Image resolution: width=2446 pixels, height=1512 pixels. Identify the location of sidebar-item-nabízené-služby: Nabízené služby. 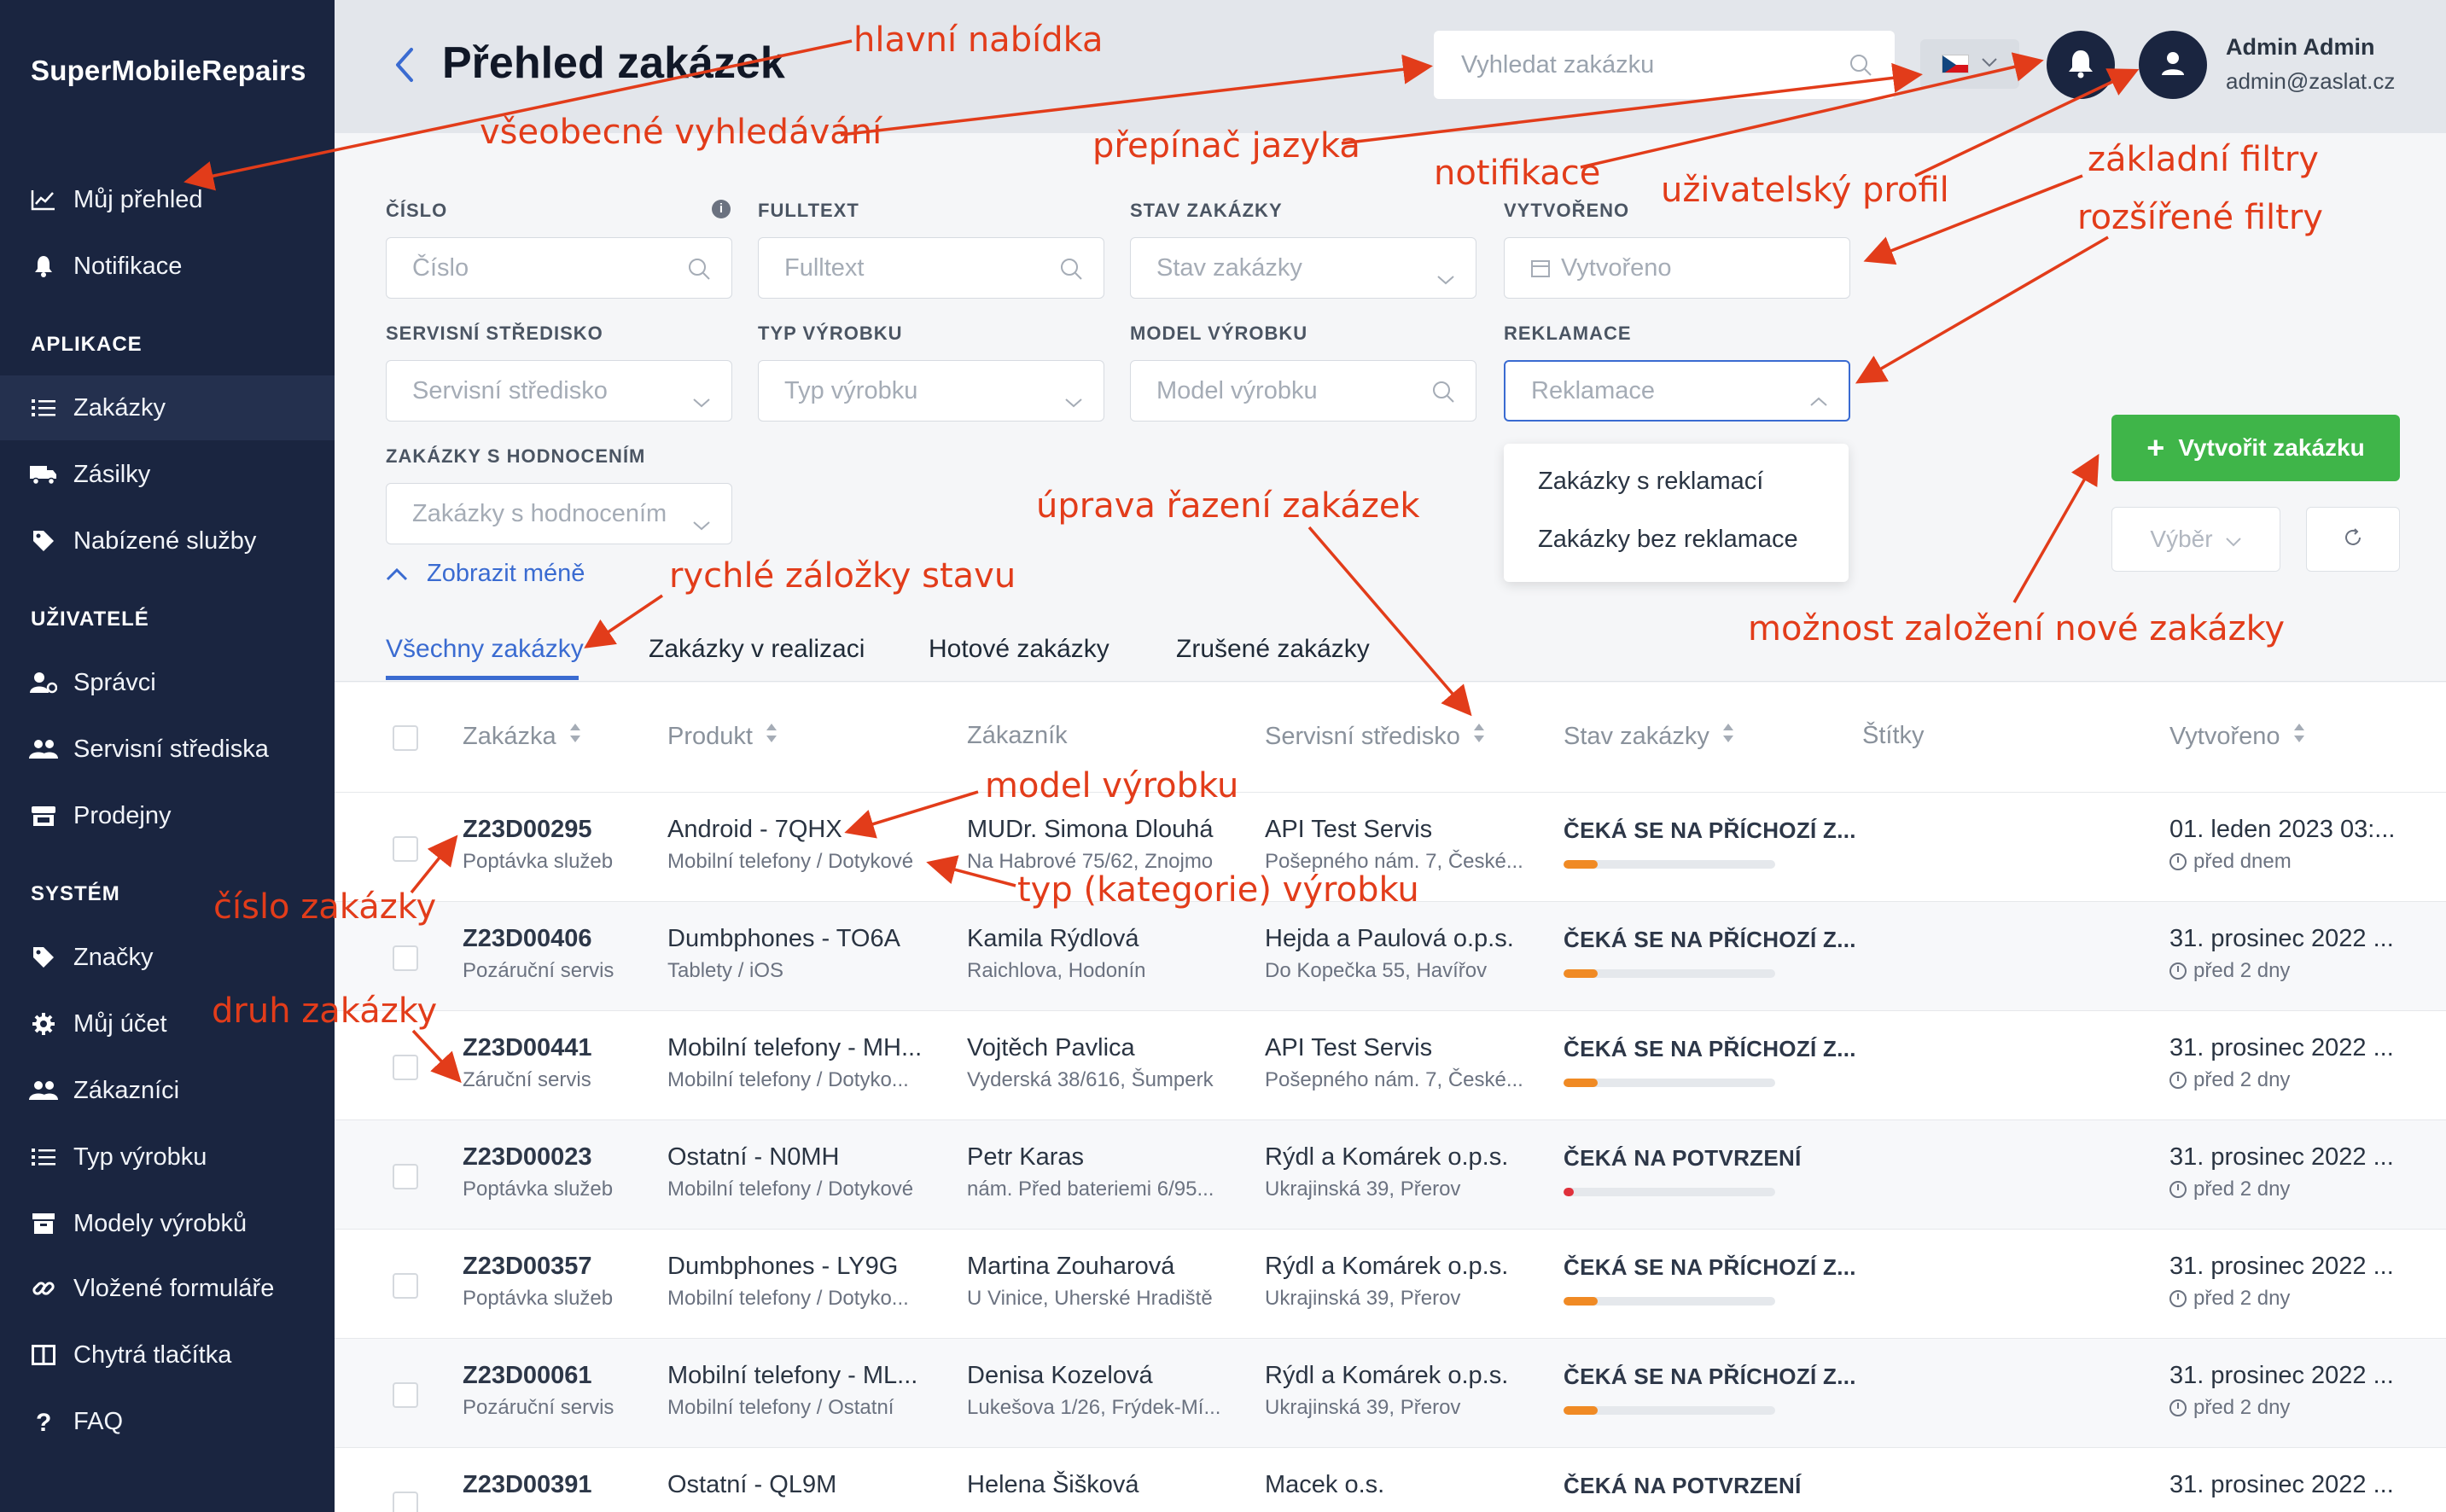
(167, 541).